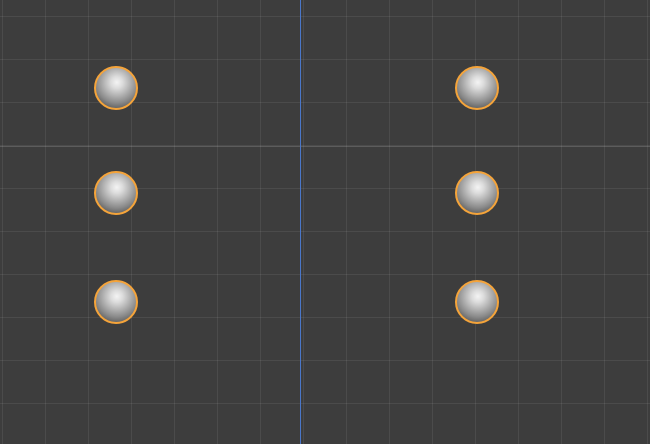  Describe the element at coordinates (477, 88) in the screenshot. I see `sphere-object-top-right` at that location.